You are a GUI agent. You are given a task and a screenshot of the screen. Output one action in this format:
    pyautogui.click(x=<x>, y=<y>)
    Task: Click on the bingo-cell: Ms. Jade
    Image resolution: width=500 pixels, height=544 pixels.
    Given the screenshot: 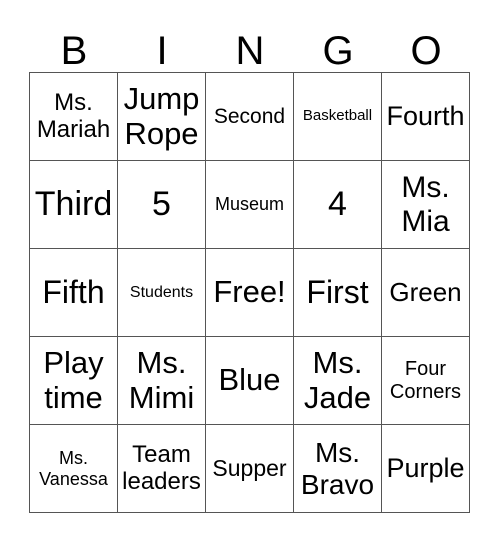 What is the action you would take?
    pyautogui.click(x=338, y=381)
    